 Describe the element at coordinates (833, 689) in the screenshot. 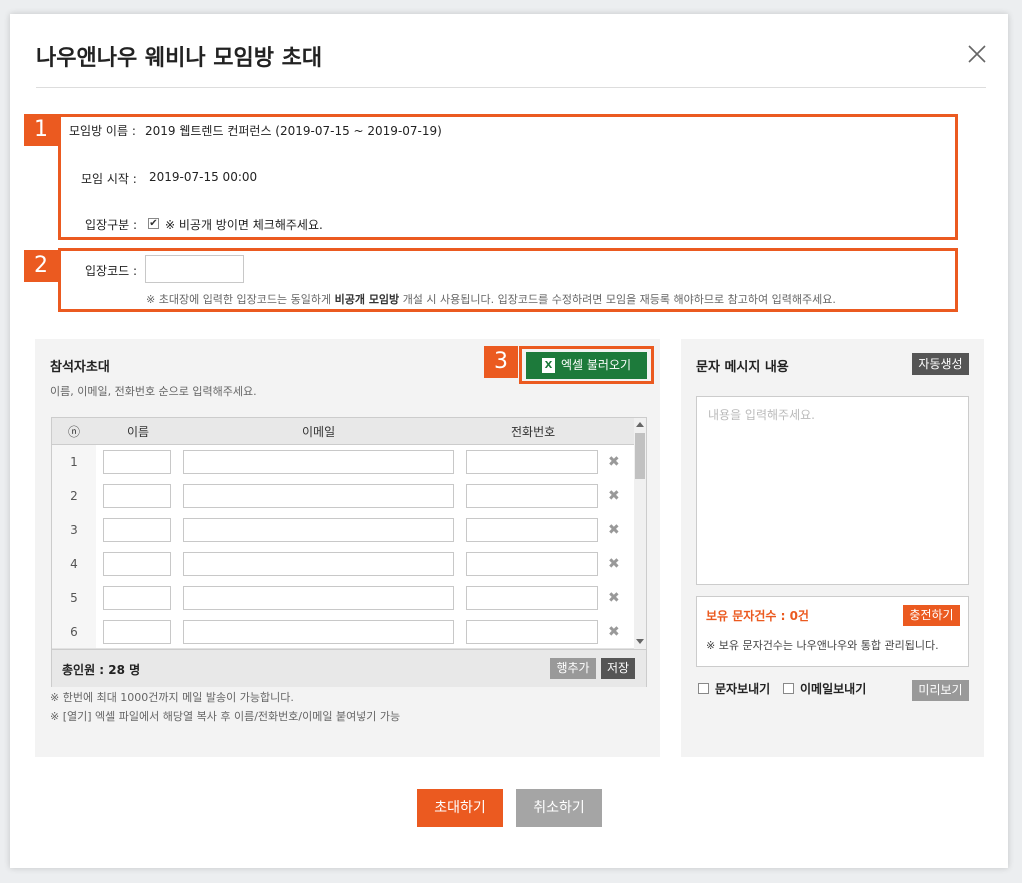

I see `send-email-label: 이메일보내기` at that location.